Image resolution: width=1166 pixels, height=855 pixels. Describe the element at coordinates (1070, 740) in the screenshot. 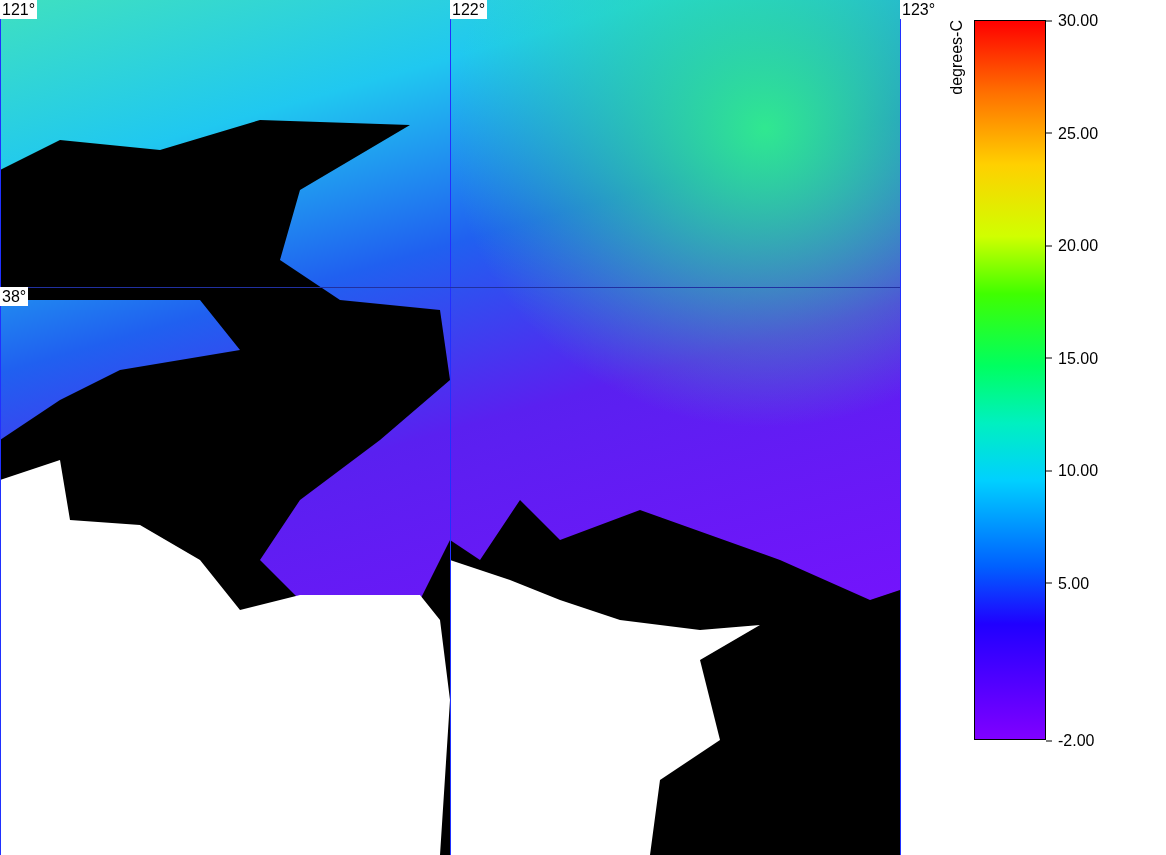

I see `tick-label: -2.00` at that location.